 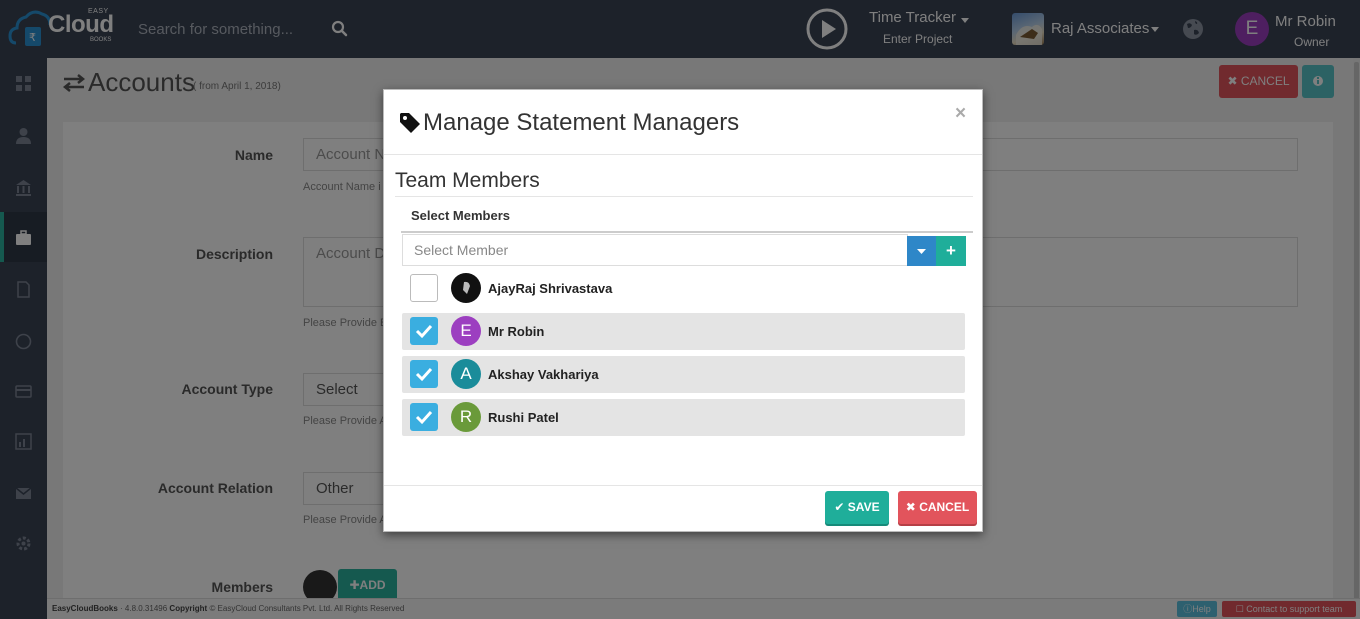 What do you see at coordinates (683, 374) in the screenshot?
I see `member-row: A Akshay Vakhariya` at bounding box center [683, 374].